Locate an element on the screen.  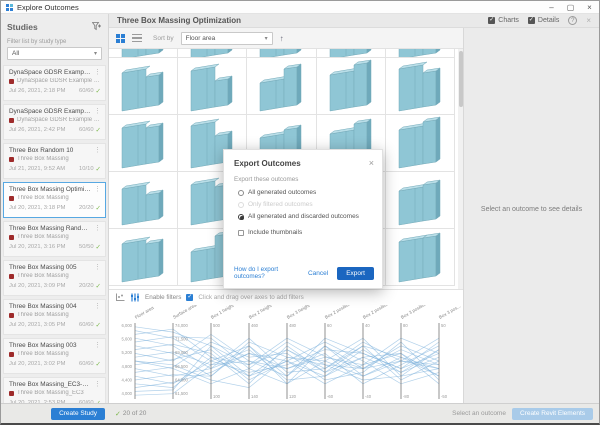
include-thumbnails-checkbox: Include thumbnails is located at coordinates (305, 232).